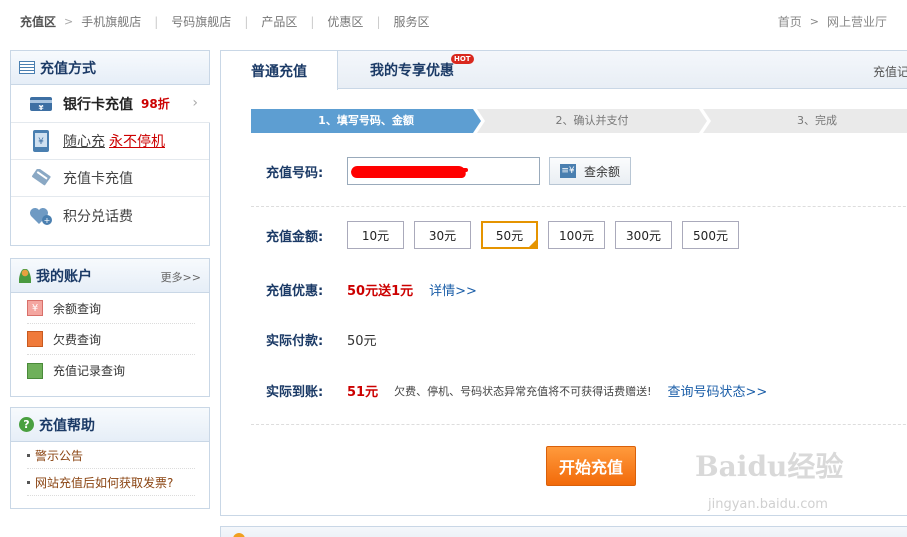 The width and height of the screenshot is (907, 537). Describe the element at coordinates (295, 392) in the screenshot. I see `arrival-label: 实际到账:` at that location.